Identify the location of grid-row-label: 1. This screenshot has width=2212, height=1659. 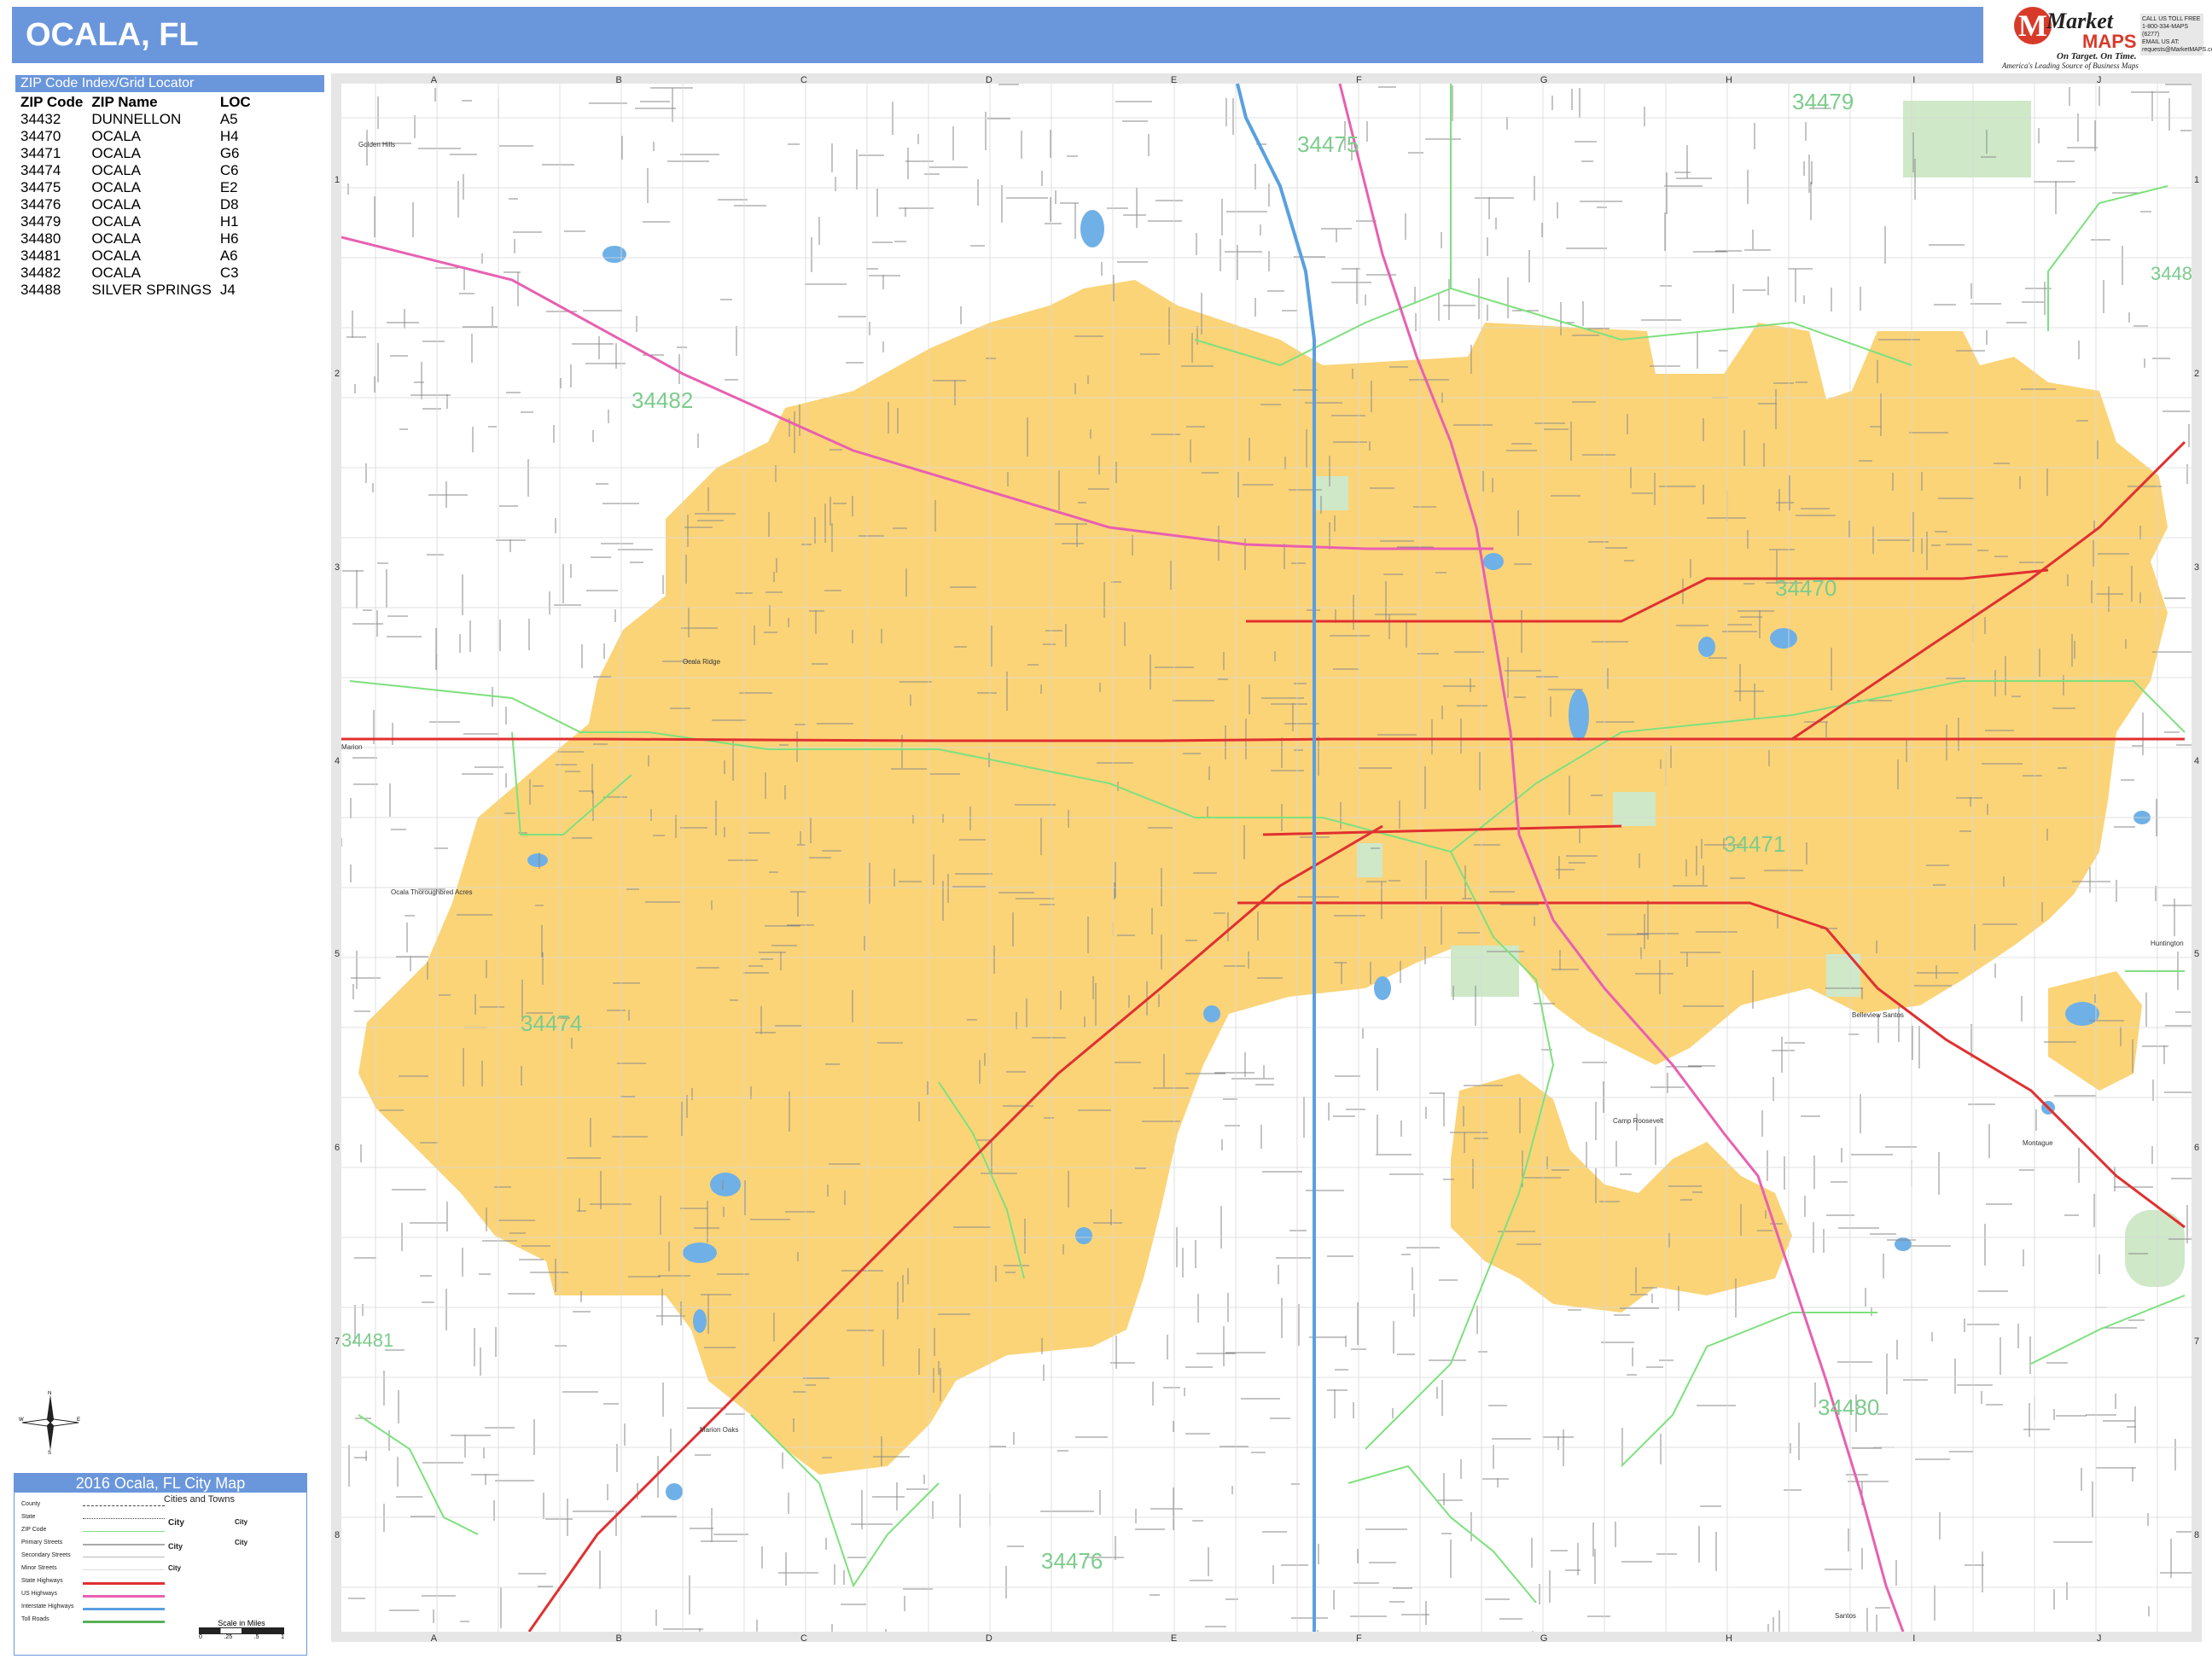
(2196, 180).